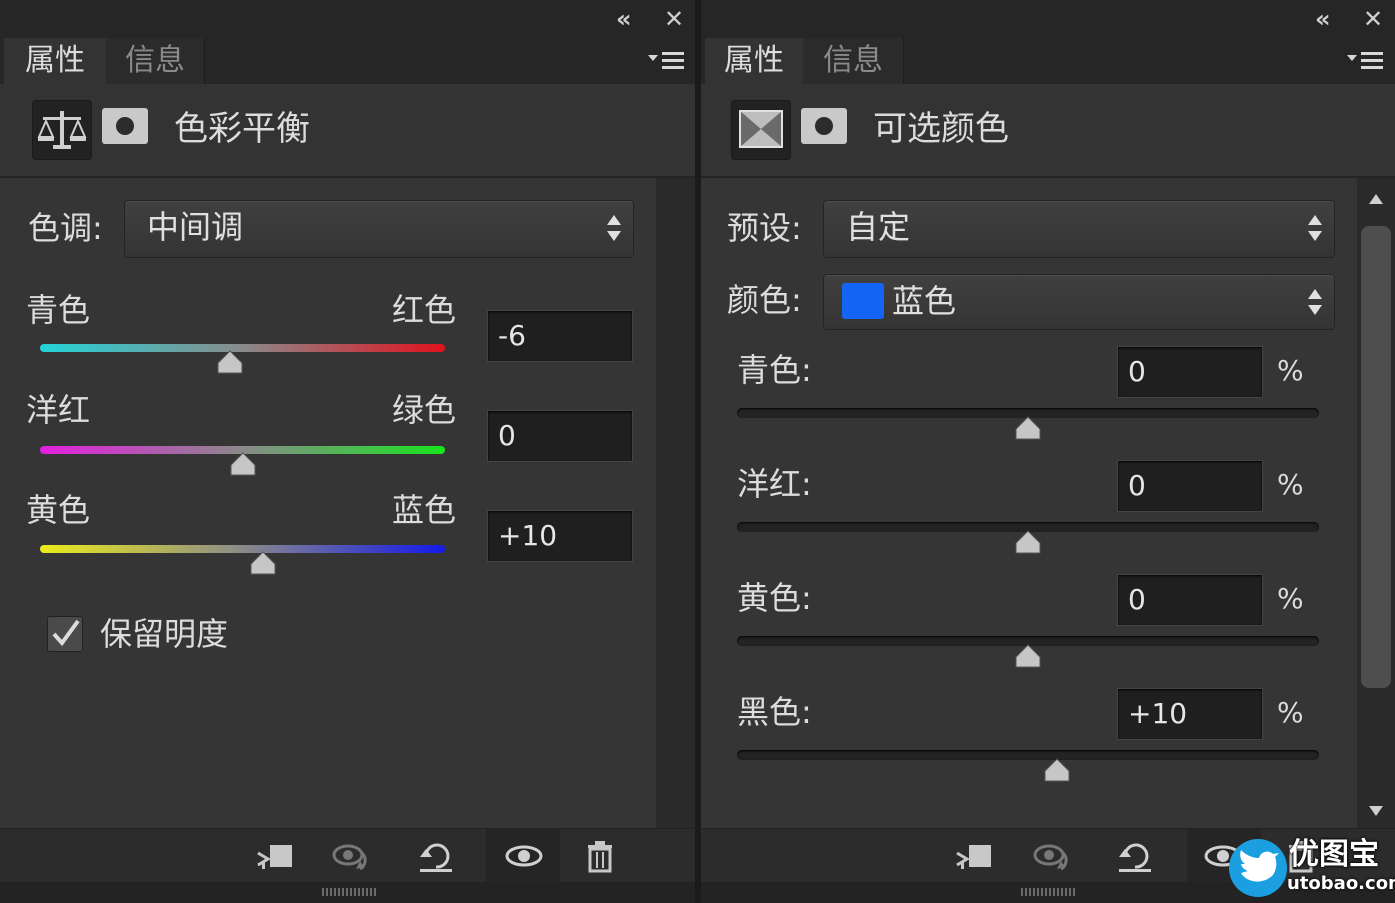 Image resolution: width=1395 pixels, height=903 pixels. I want to click on visibility-cell, so click(523, 856).